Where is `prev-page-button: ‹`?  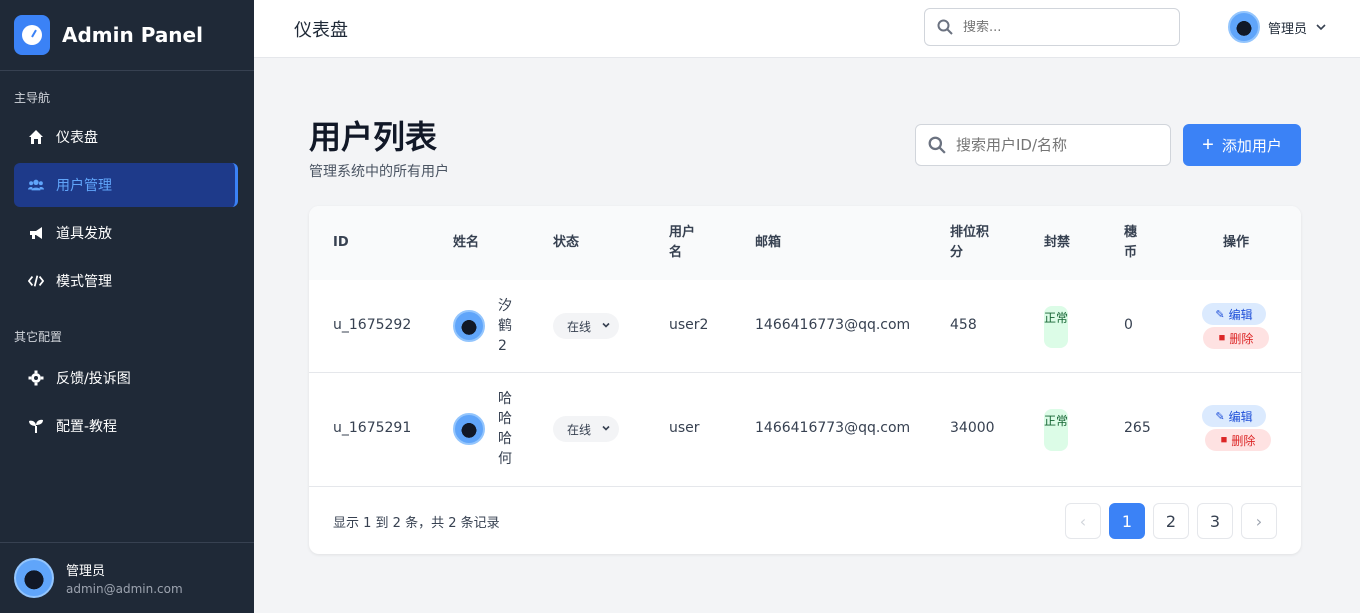 prev-page-button: ‹ is located at coordinates (1083, 521).